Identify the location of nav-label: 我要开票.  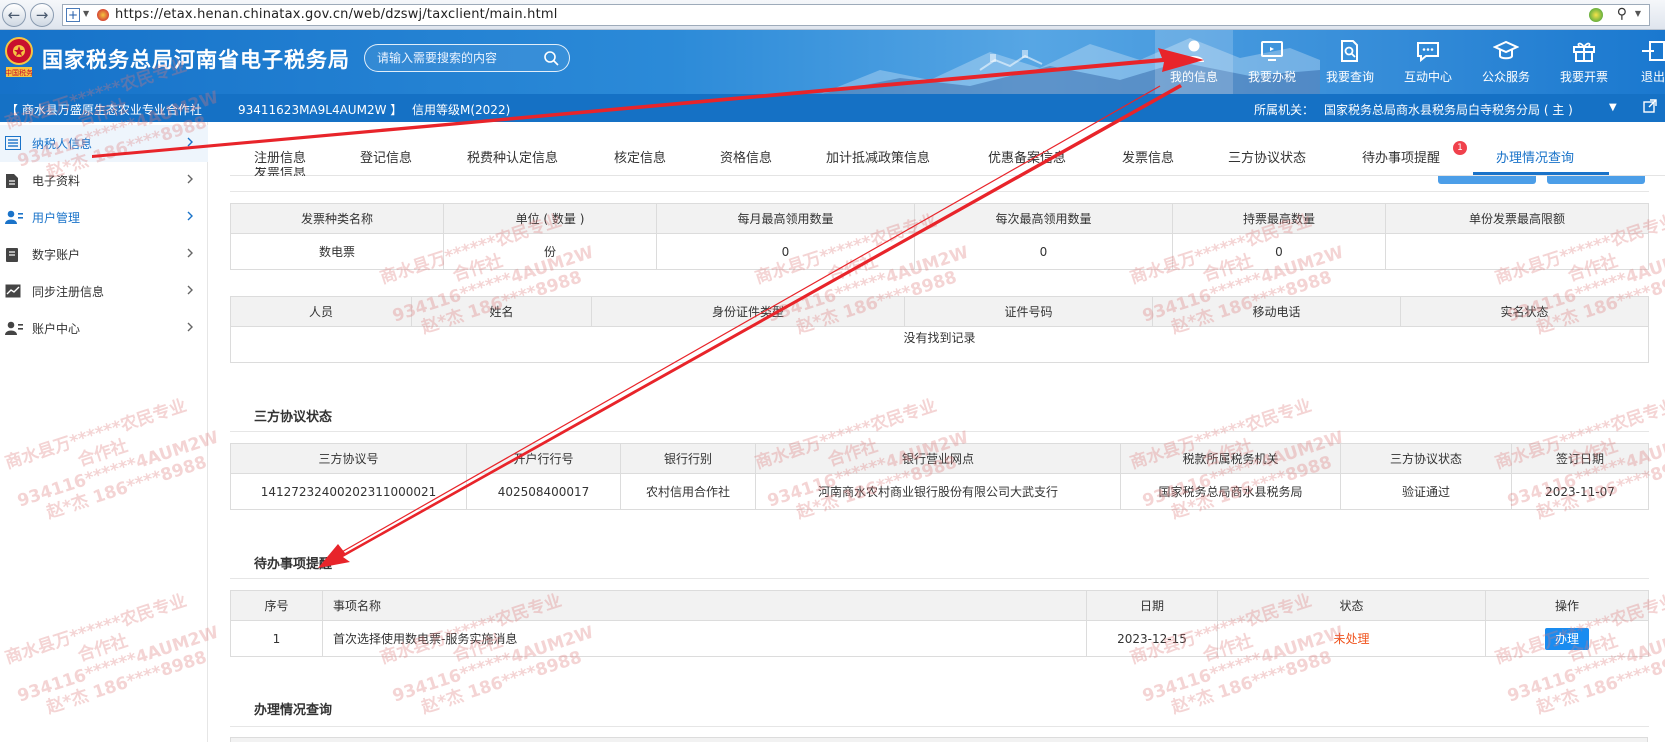
(1583, 77).